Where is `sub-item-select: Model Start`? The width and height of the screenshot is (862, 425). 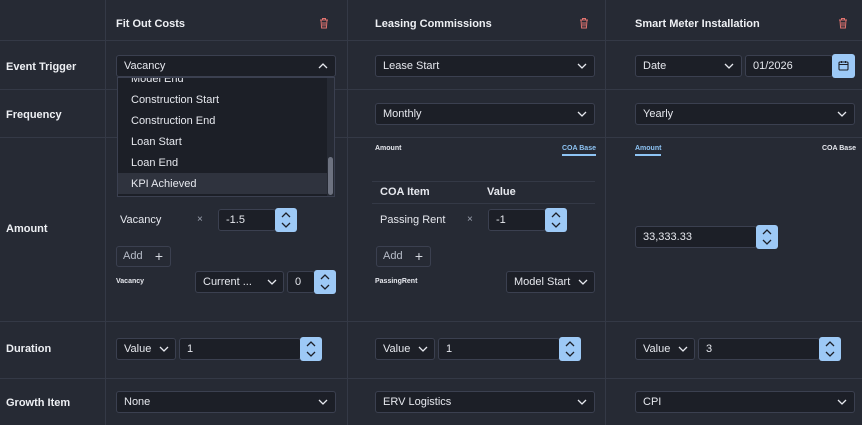 sub-item-select: Model Start is located at coordinates (550, 282).